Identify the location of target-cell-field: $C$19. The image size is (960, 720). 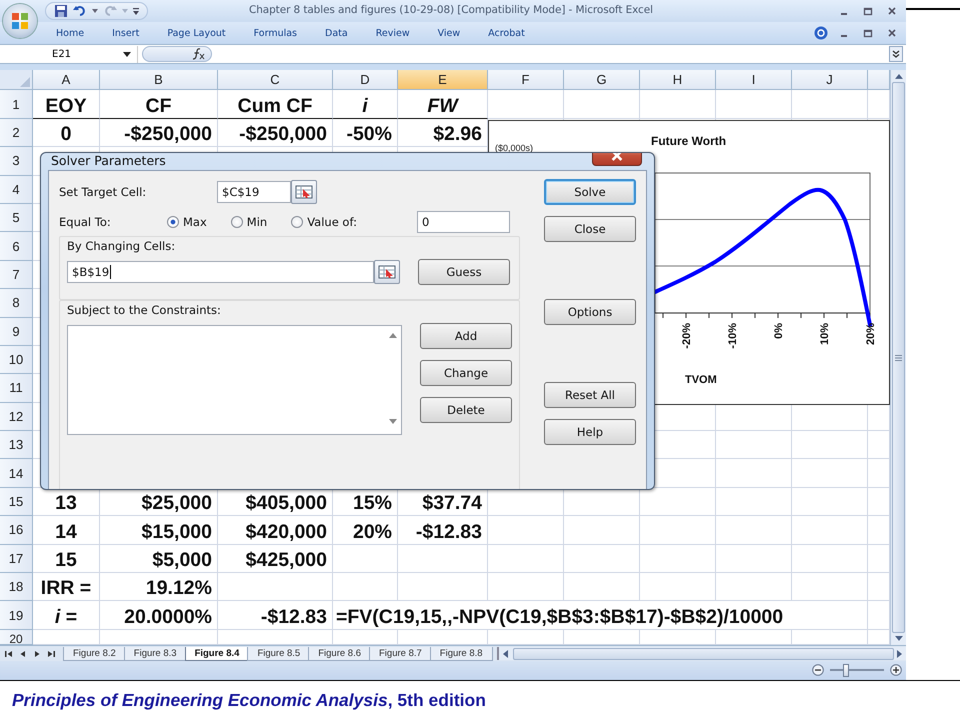
(254, 192).